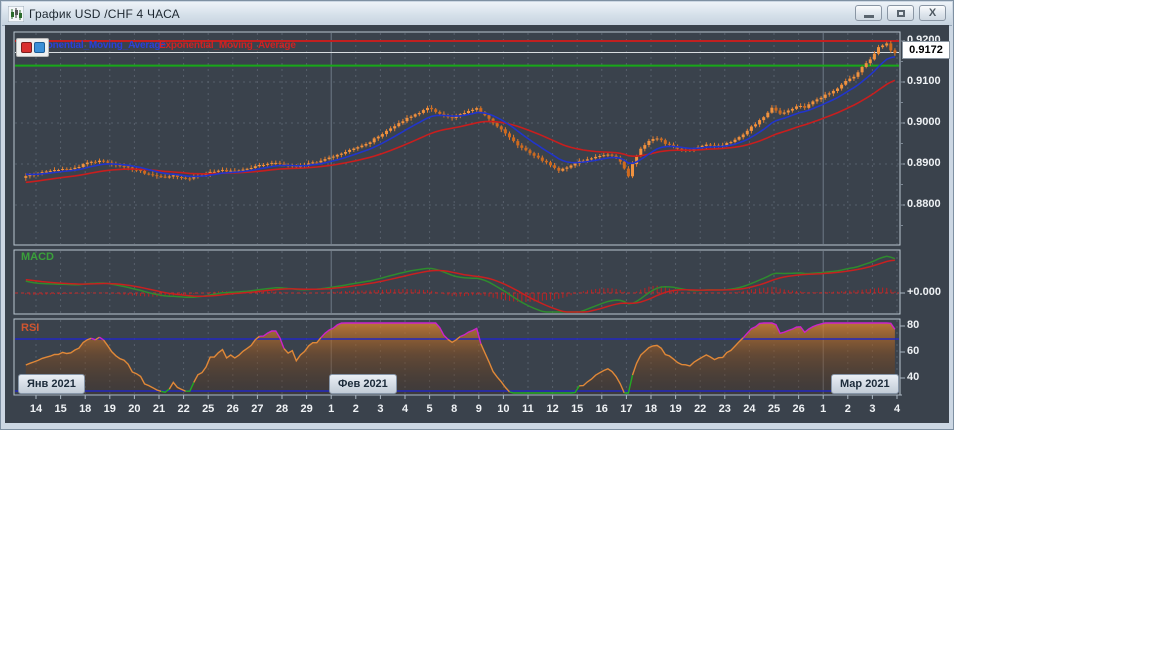 The image size is (1152, 648). I want to click on day-axis-label: 14, so click(36, 409).